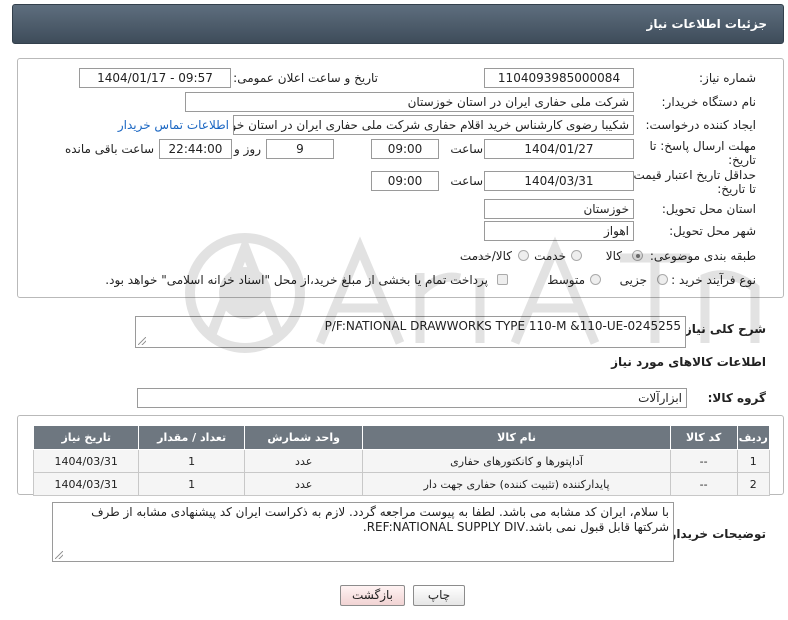 The width and height of the screenshot is (788, 620). I want to click on category-option-service: خدمت, so click(550, 256).